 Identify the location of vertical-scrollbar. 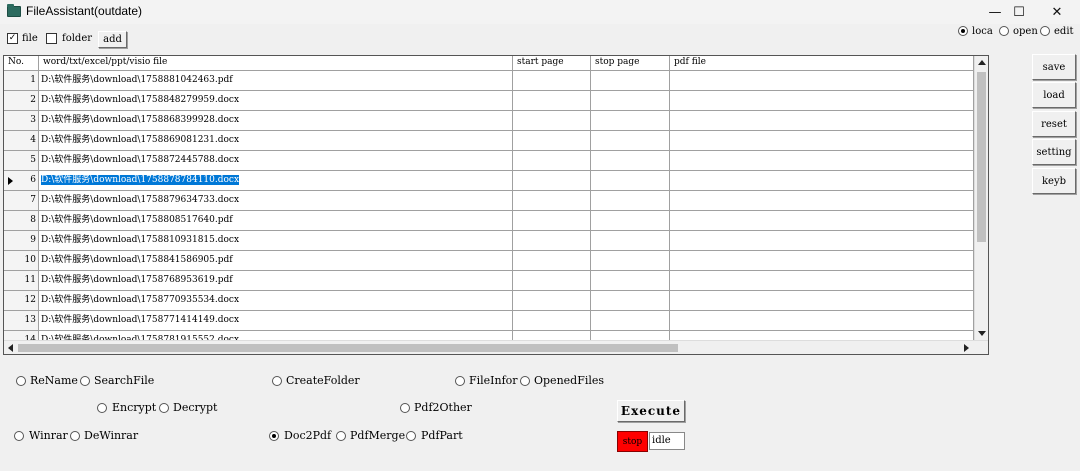
(981, 198).